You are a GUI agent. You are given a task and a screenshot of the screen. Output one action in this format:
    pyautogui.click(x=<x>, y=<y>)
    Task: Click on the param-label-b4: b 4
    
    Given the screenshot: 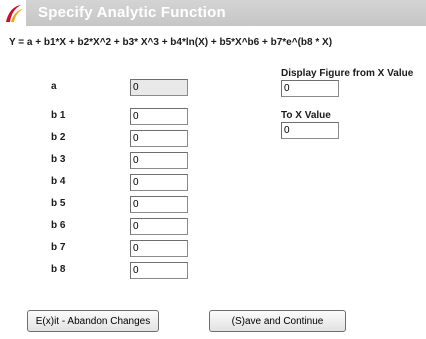 What is the action you would take?
    pyautogui.click(x=58, y=181)
    